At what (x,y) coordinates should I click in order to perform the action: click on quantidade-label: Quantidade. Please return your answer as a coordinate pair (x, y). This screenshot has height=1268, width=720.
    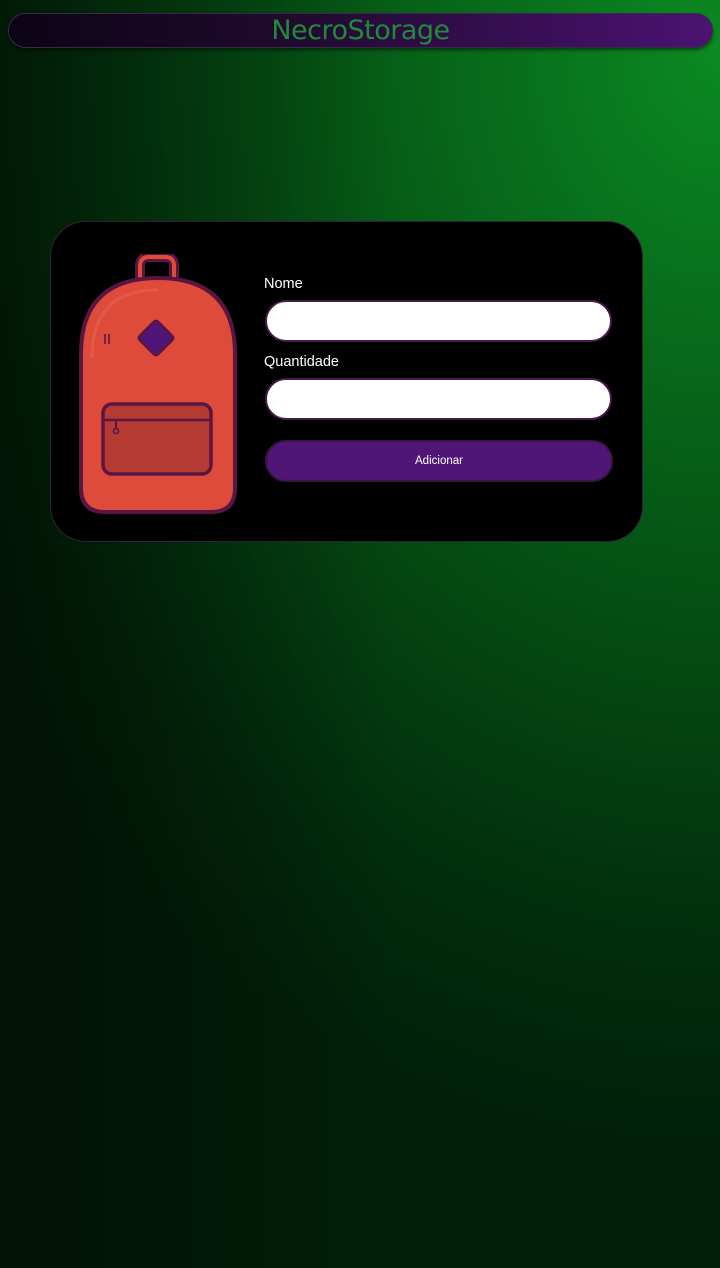
    Looking at the image, I should click on (301, 362).